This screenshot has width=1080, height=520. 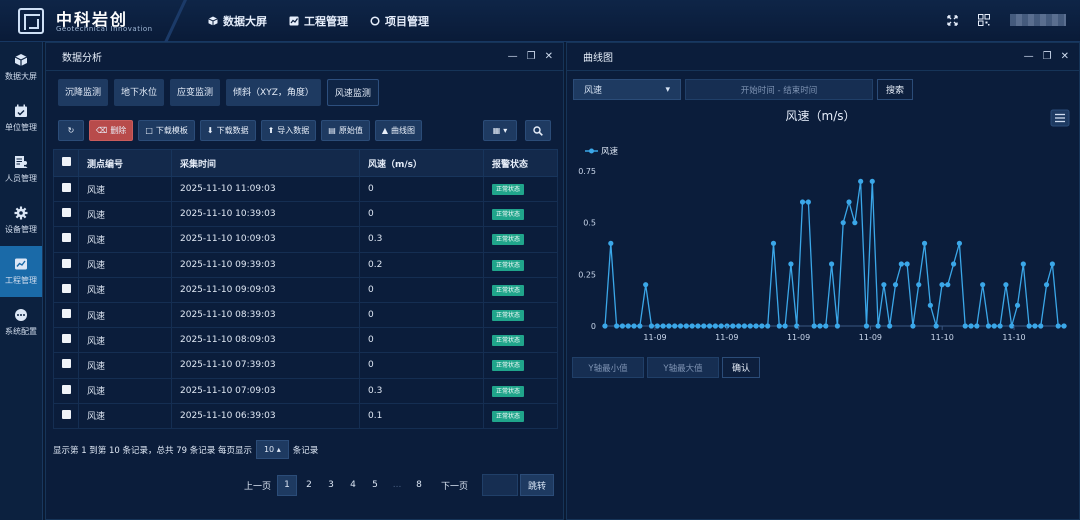 I want to click on col-alarm-status: 报警状态, so click(x=520, y=163).